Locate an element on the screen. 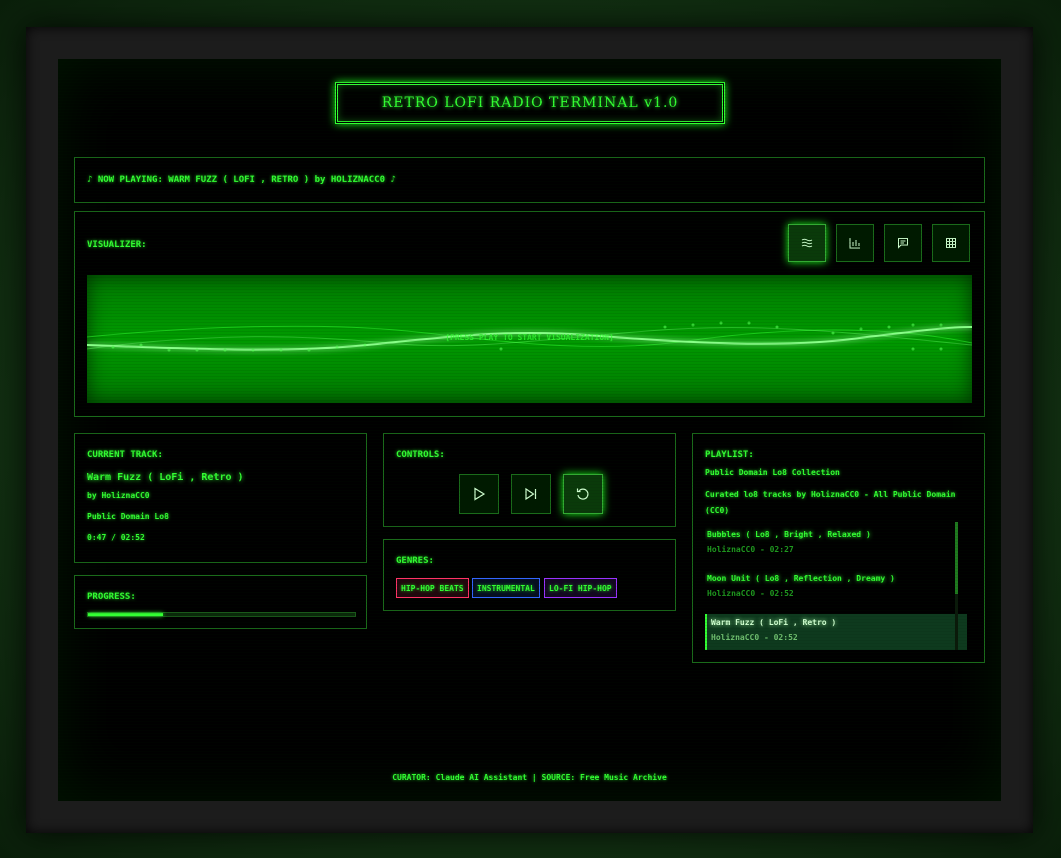 This screenshot has height=858, width=1061. progress-bar is located at coordinates (221, 614).